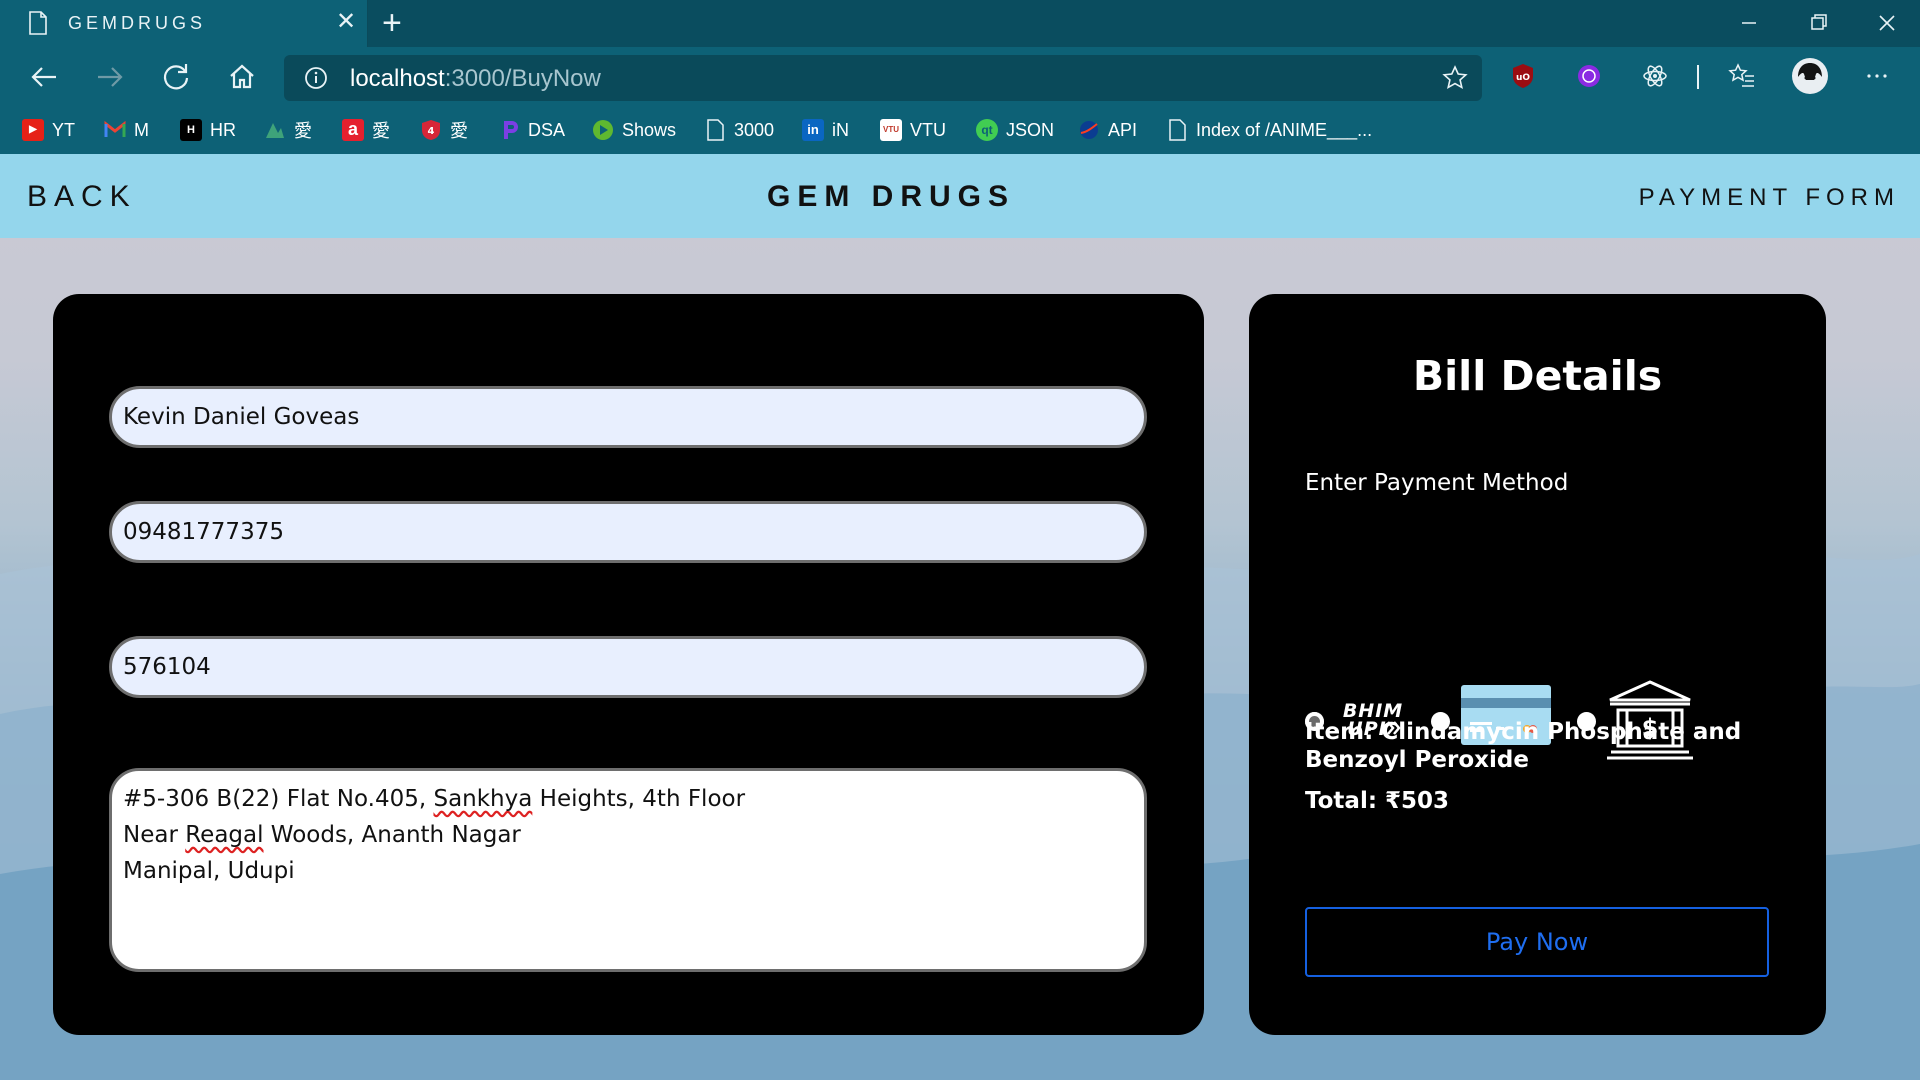 This screenshot has height=1080, width=1920. What do you see at coordinates (137, 23) in the screenshot?
I see `tab-title: GEMDRUGS` at bounding box center [137, 23].